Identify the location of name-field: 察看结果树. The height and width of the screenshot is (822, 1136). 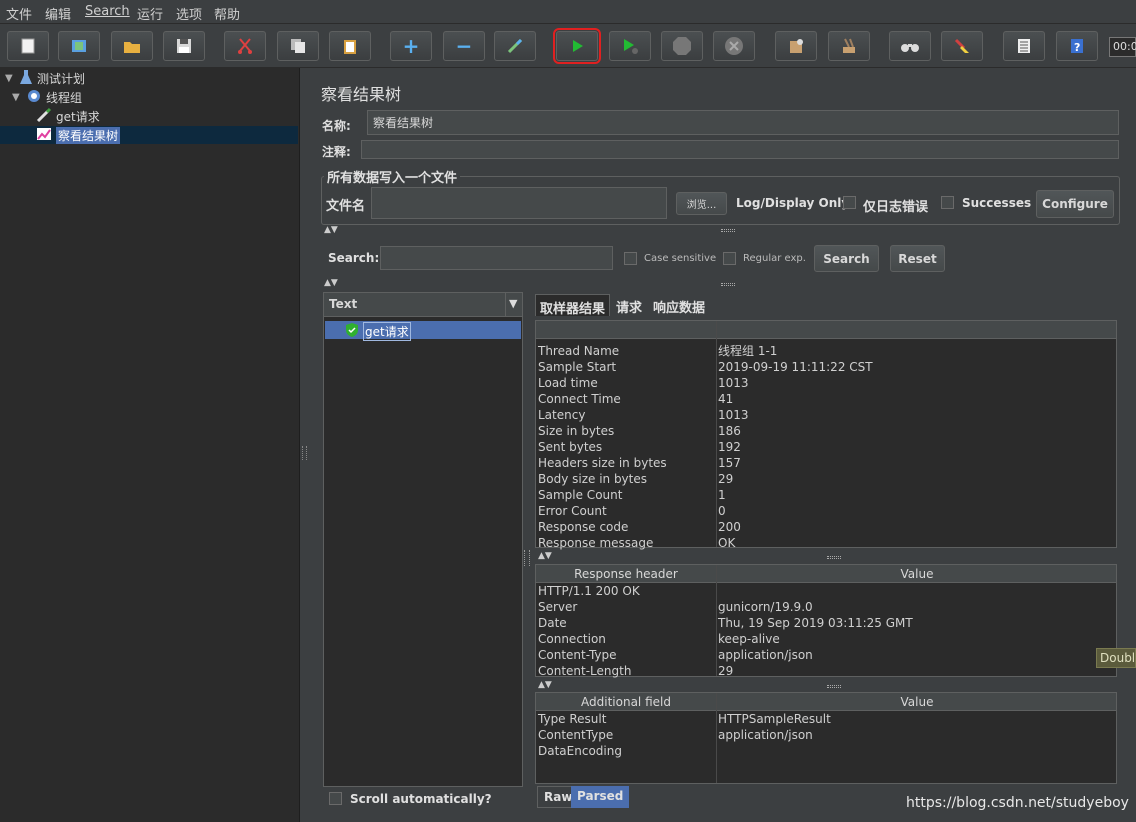
(743, 122).